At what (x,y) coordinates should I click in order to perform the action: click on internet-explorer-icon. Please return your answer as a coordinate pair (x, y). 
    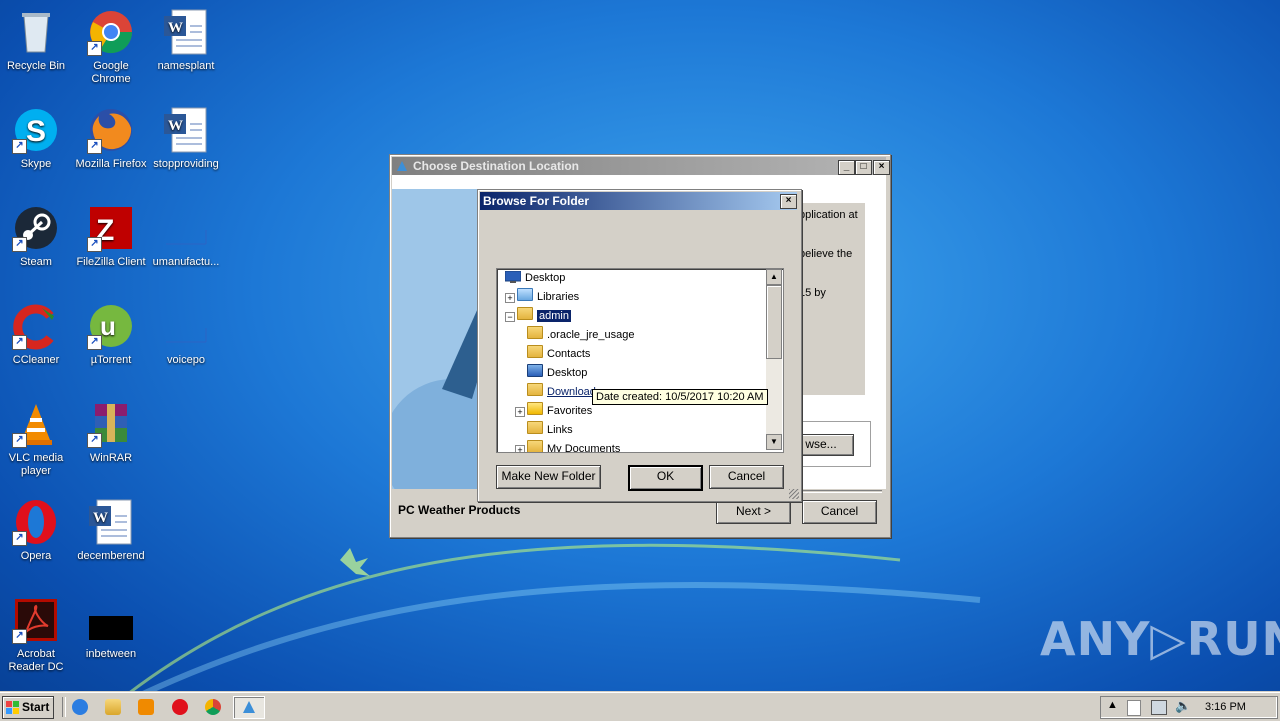
    Looking at the image, I should click on (80, 707).